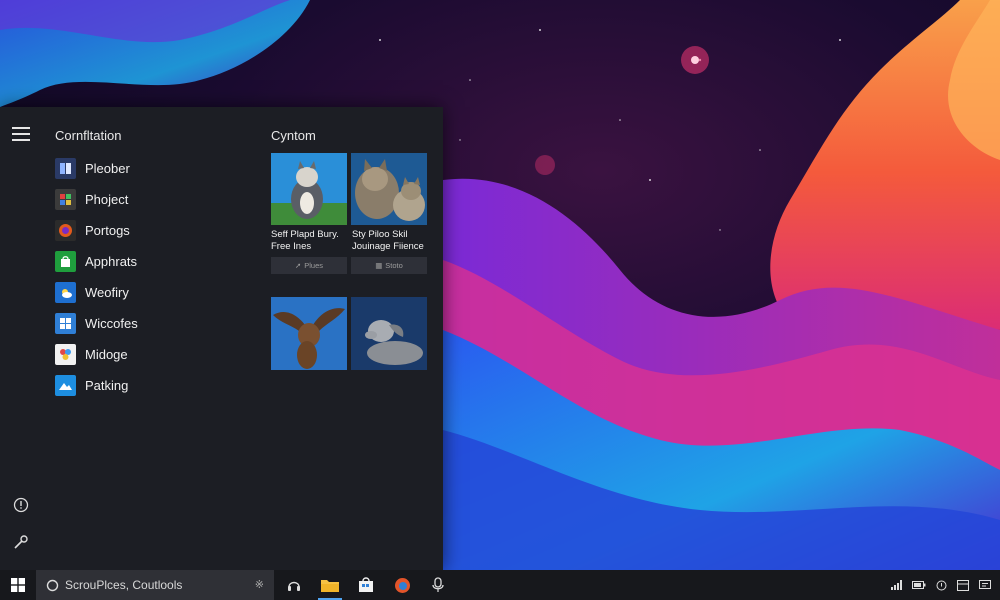  Describe the element at coordinates (111, 261) in the screenshot. I see `app-label: Apphrats` at that location.